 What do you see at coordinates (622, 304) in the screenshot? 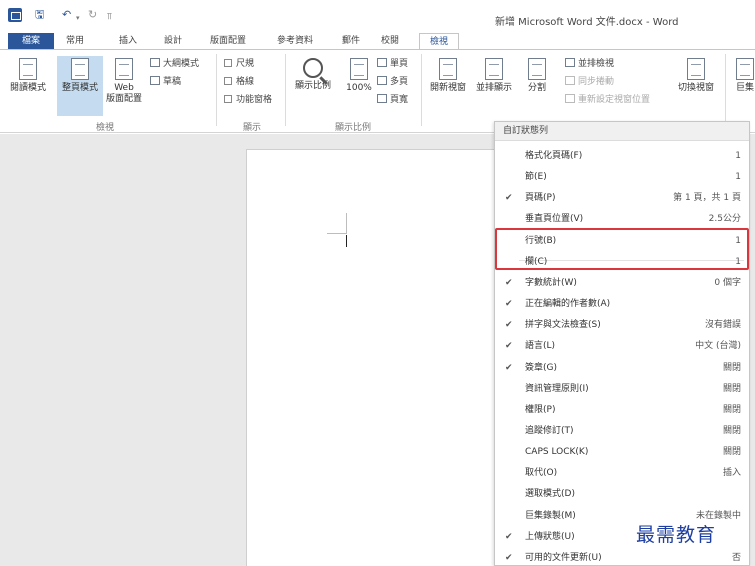
I see `menu-item: ✔ 正在編輯的作者數(A)` at bounding box center [622, 304].